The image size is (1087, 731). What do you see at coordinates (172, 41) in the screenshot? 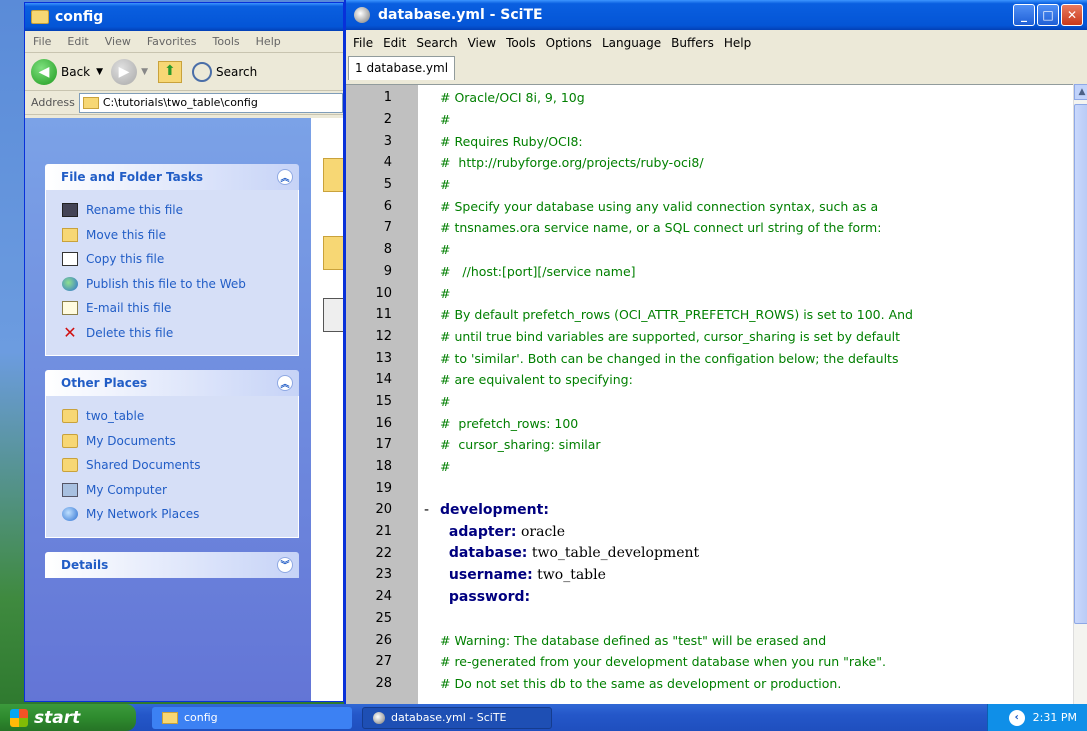
I see `menu-favorites: Favorites` at bounding box center [172, 41].